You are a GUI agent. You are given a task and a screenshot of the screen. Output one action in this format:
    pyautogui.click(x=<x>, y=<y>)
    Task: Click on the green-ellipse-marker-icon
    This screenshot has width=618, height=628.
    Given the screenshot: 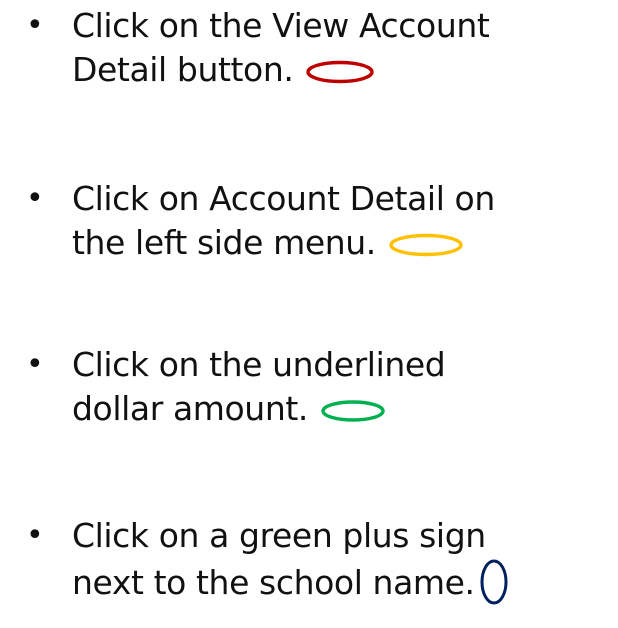 What is the action you would take?
    pyautogui.click(x=353, y=410)
    